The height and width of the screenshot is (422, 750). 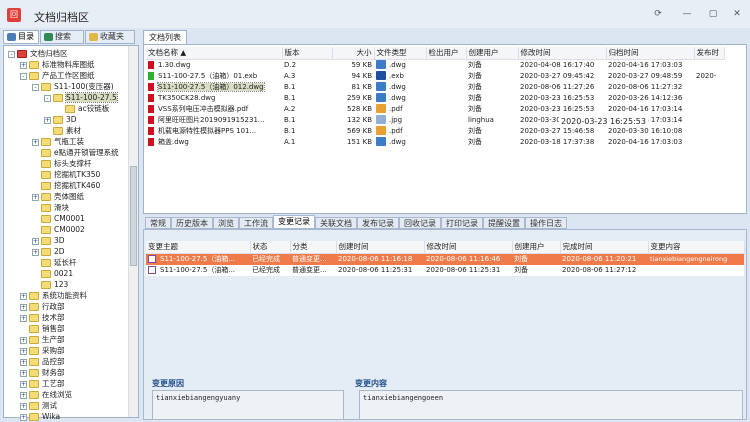 I want to click on tree-node: + 生产部, so click(x=42, y=339).